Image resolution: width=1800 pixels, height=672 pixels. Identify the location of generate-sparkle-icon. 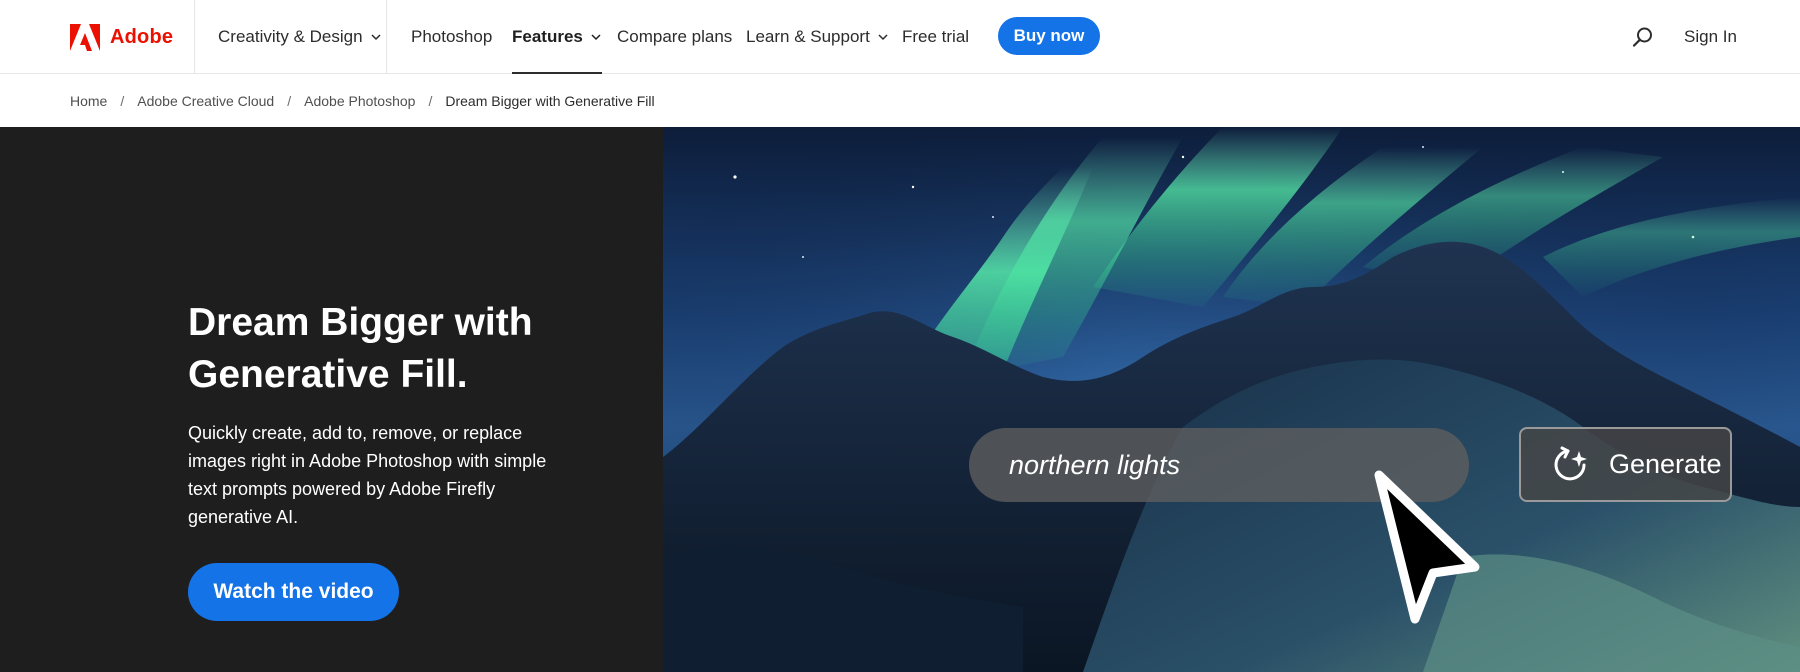
(1570, 463).